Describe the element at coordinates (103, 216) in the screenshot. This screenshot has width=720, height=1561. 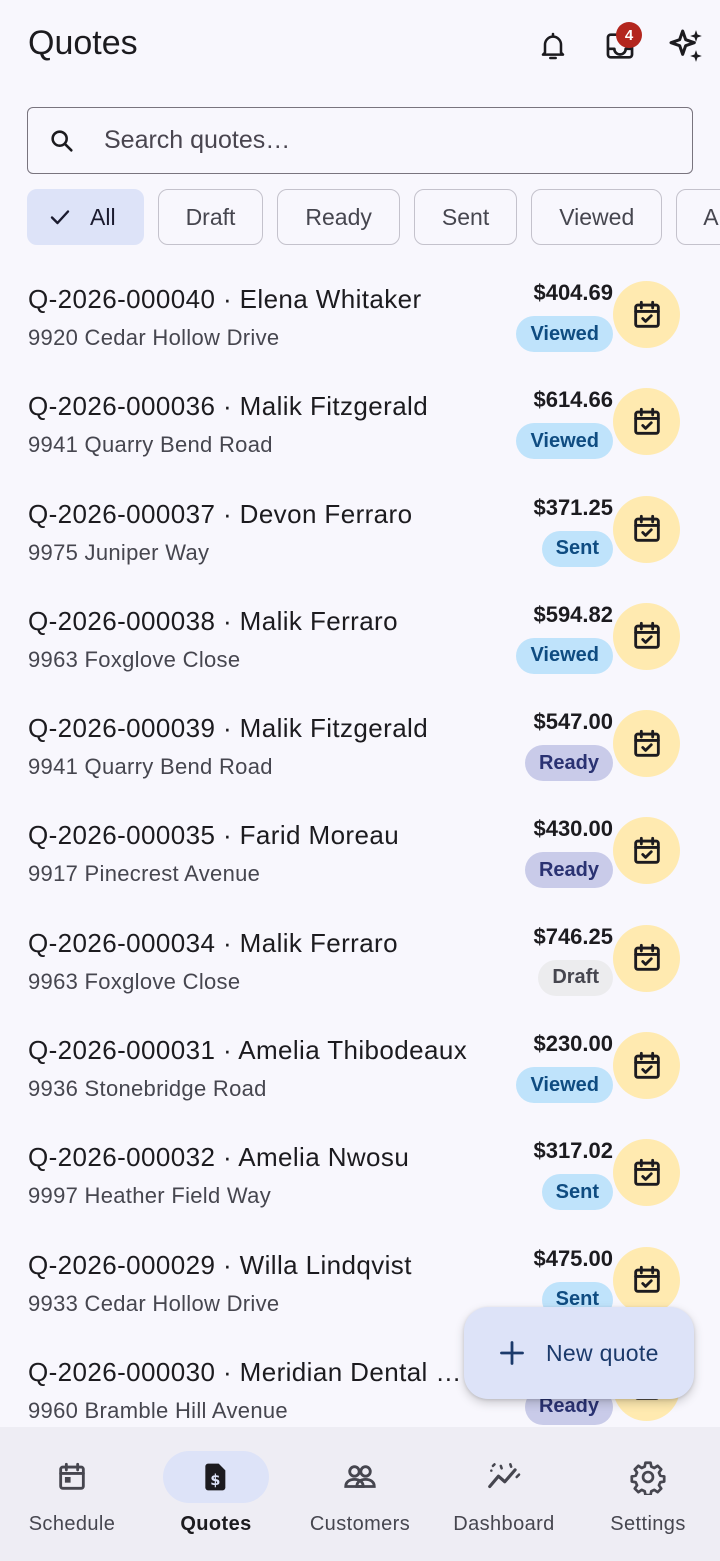
I see `filter-chip-label: All` at that location.